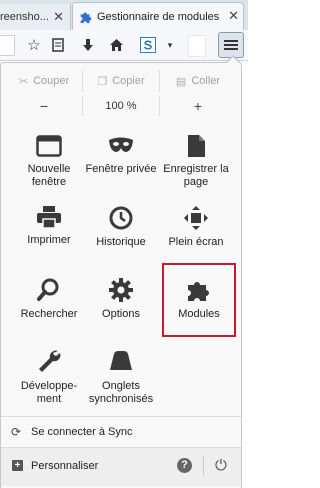 The width and height of the screenshot is (320, 488). I want to click on wrench-icon, so click(50, 361).